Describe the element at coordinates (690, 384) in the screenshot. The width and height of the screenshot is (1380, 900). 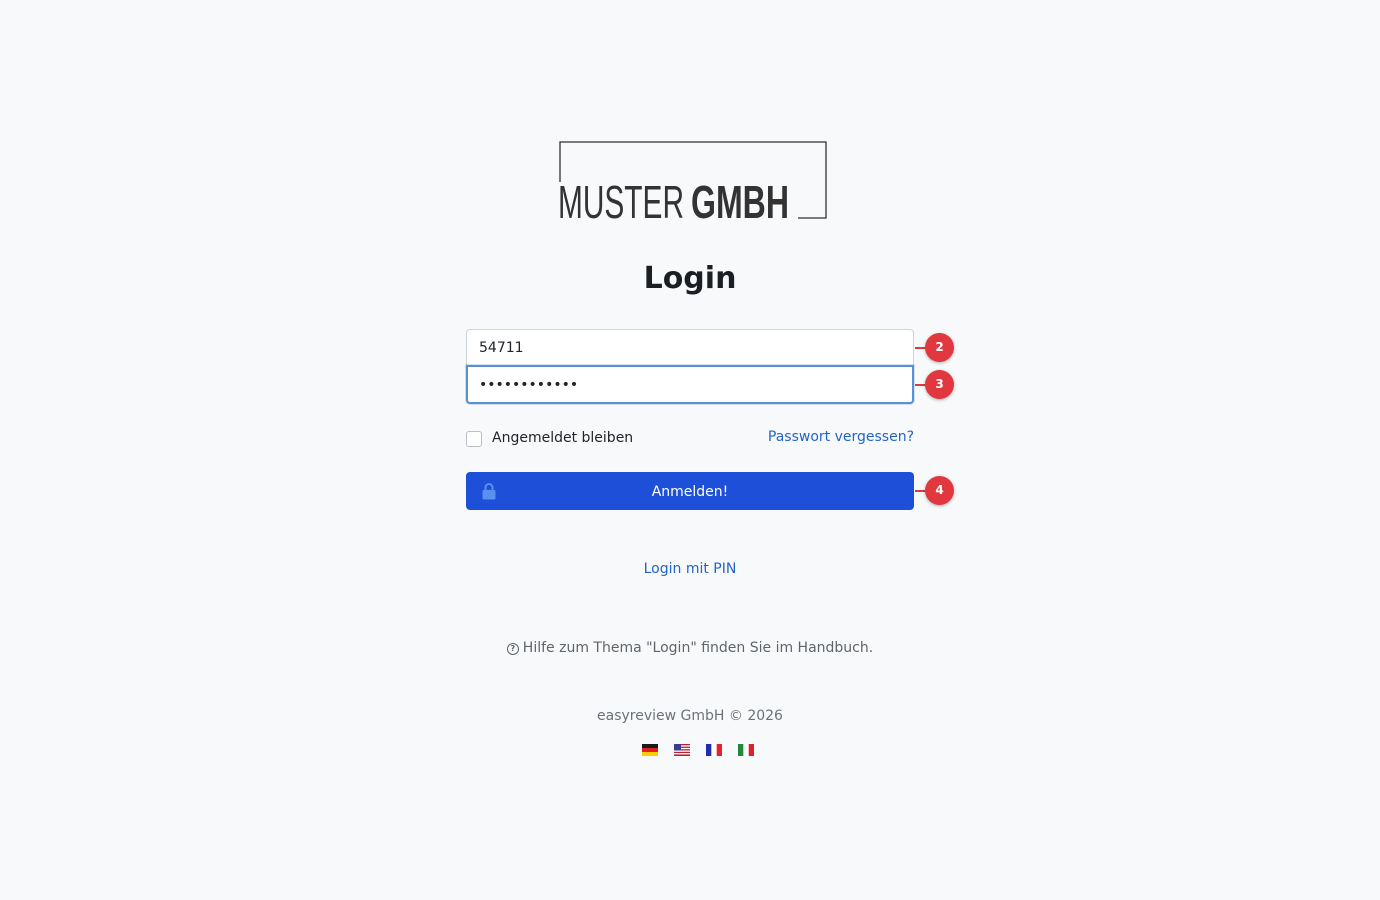
I see `password-input` at that location.